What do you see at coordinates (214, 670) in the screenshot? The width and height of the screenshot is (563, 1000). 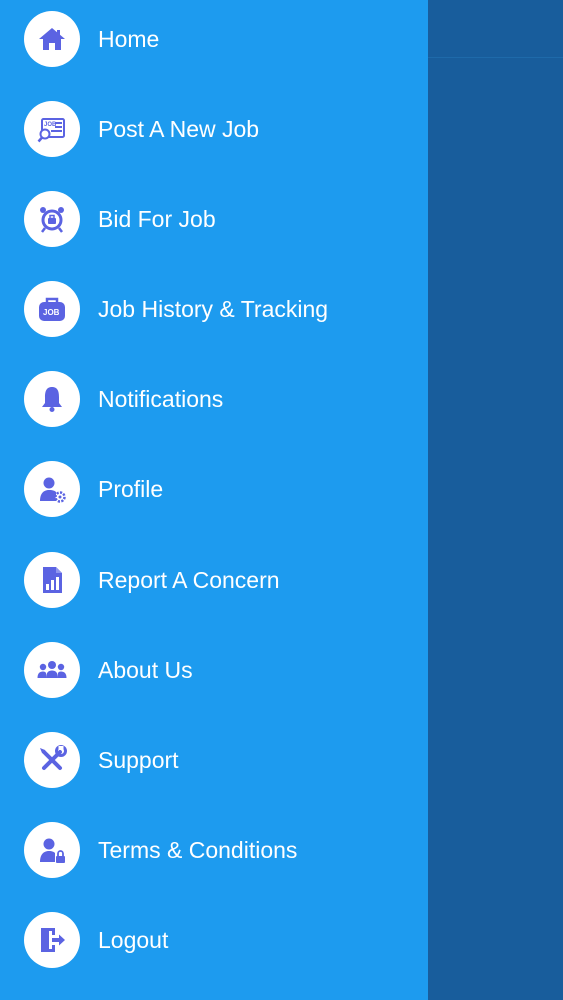 I see `menu-item-about-us: About Us` at bounding box center [214, 670].